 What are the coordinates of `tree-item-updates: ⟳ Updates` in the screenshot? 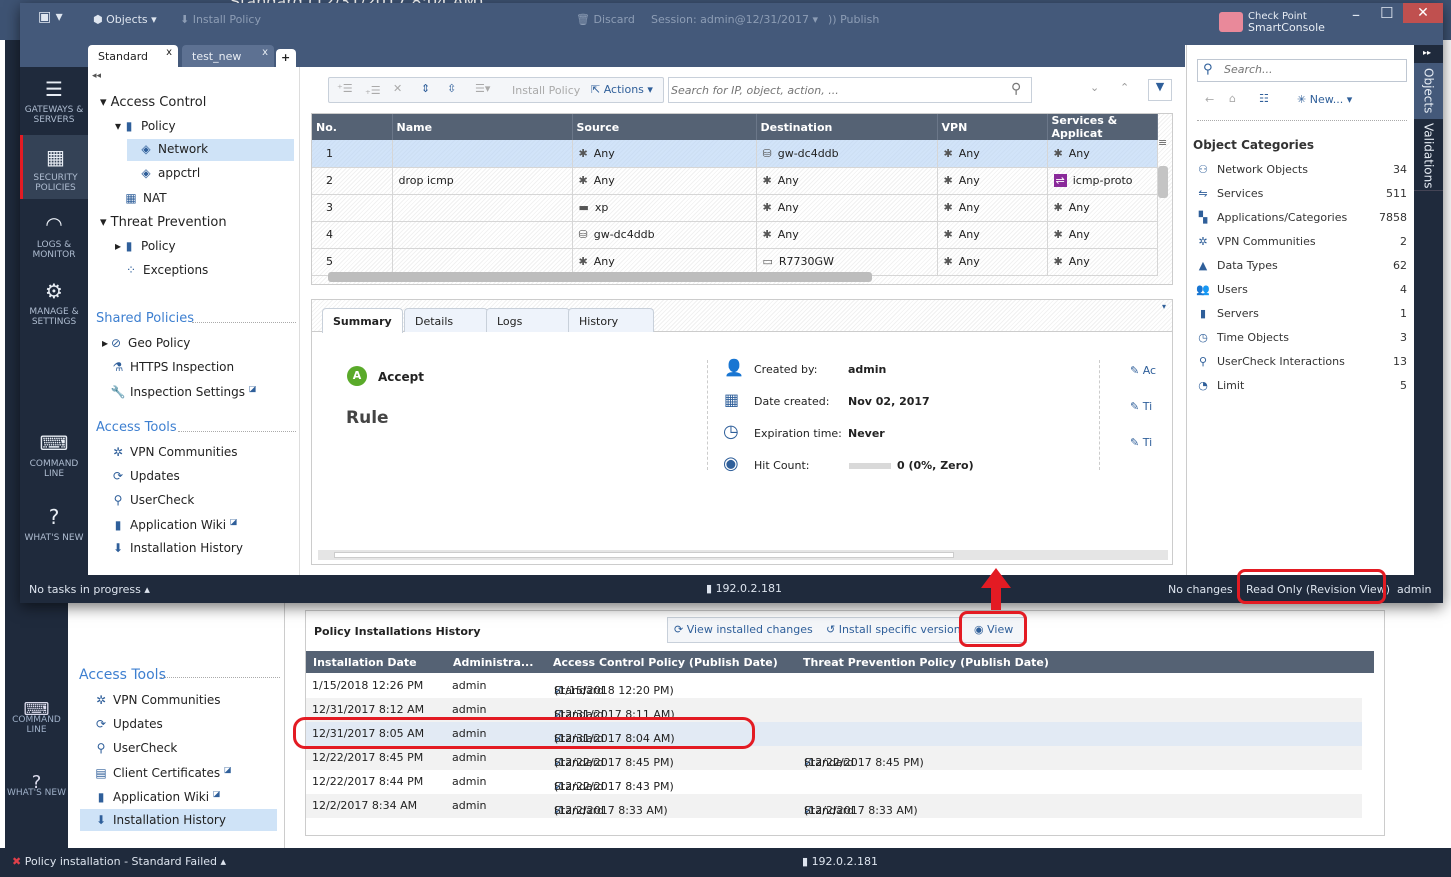 It's located at (128, 724).